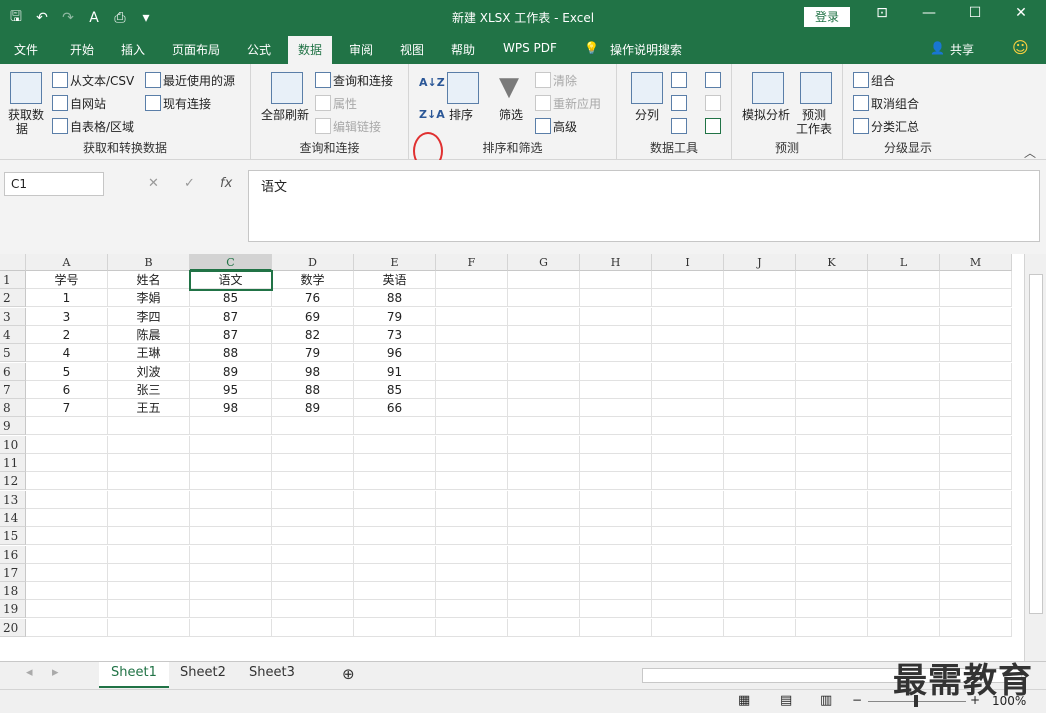  Describe the element at coordinates (530, 48) in the screenshot. I see `tab-wps-pdf: WPS PDF` at that location.